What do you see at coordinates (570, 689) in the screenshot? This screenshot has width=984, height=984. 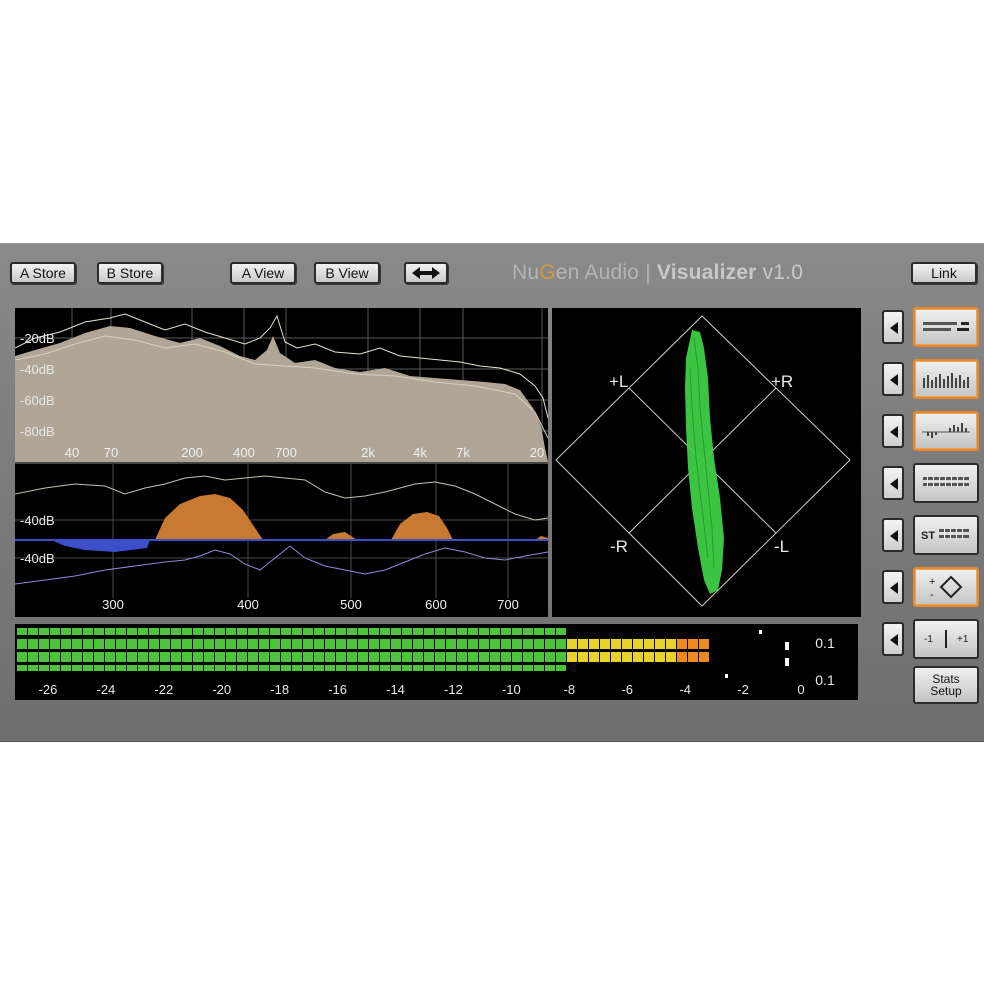 I see `meter-scale-label: -8` at bounding box center [570, 689].